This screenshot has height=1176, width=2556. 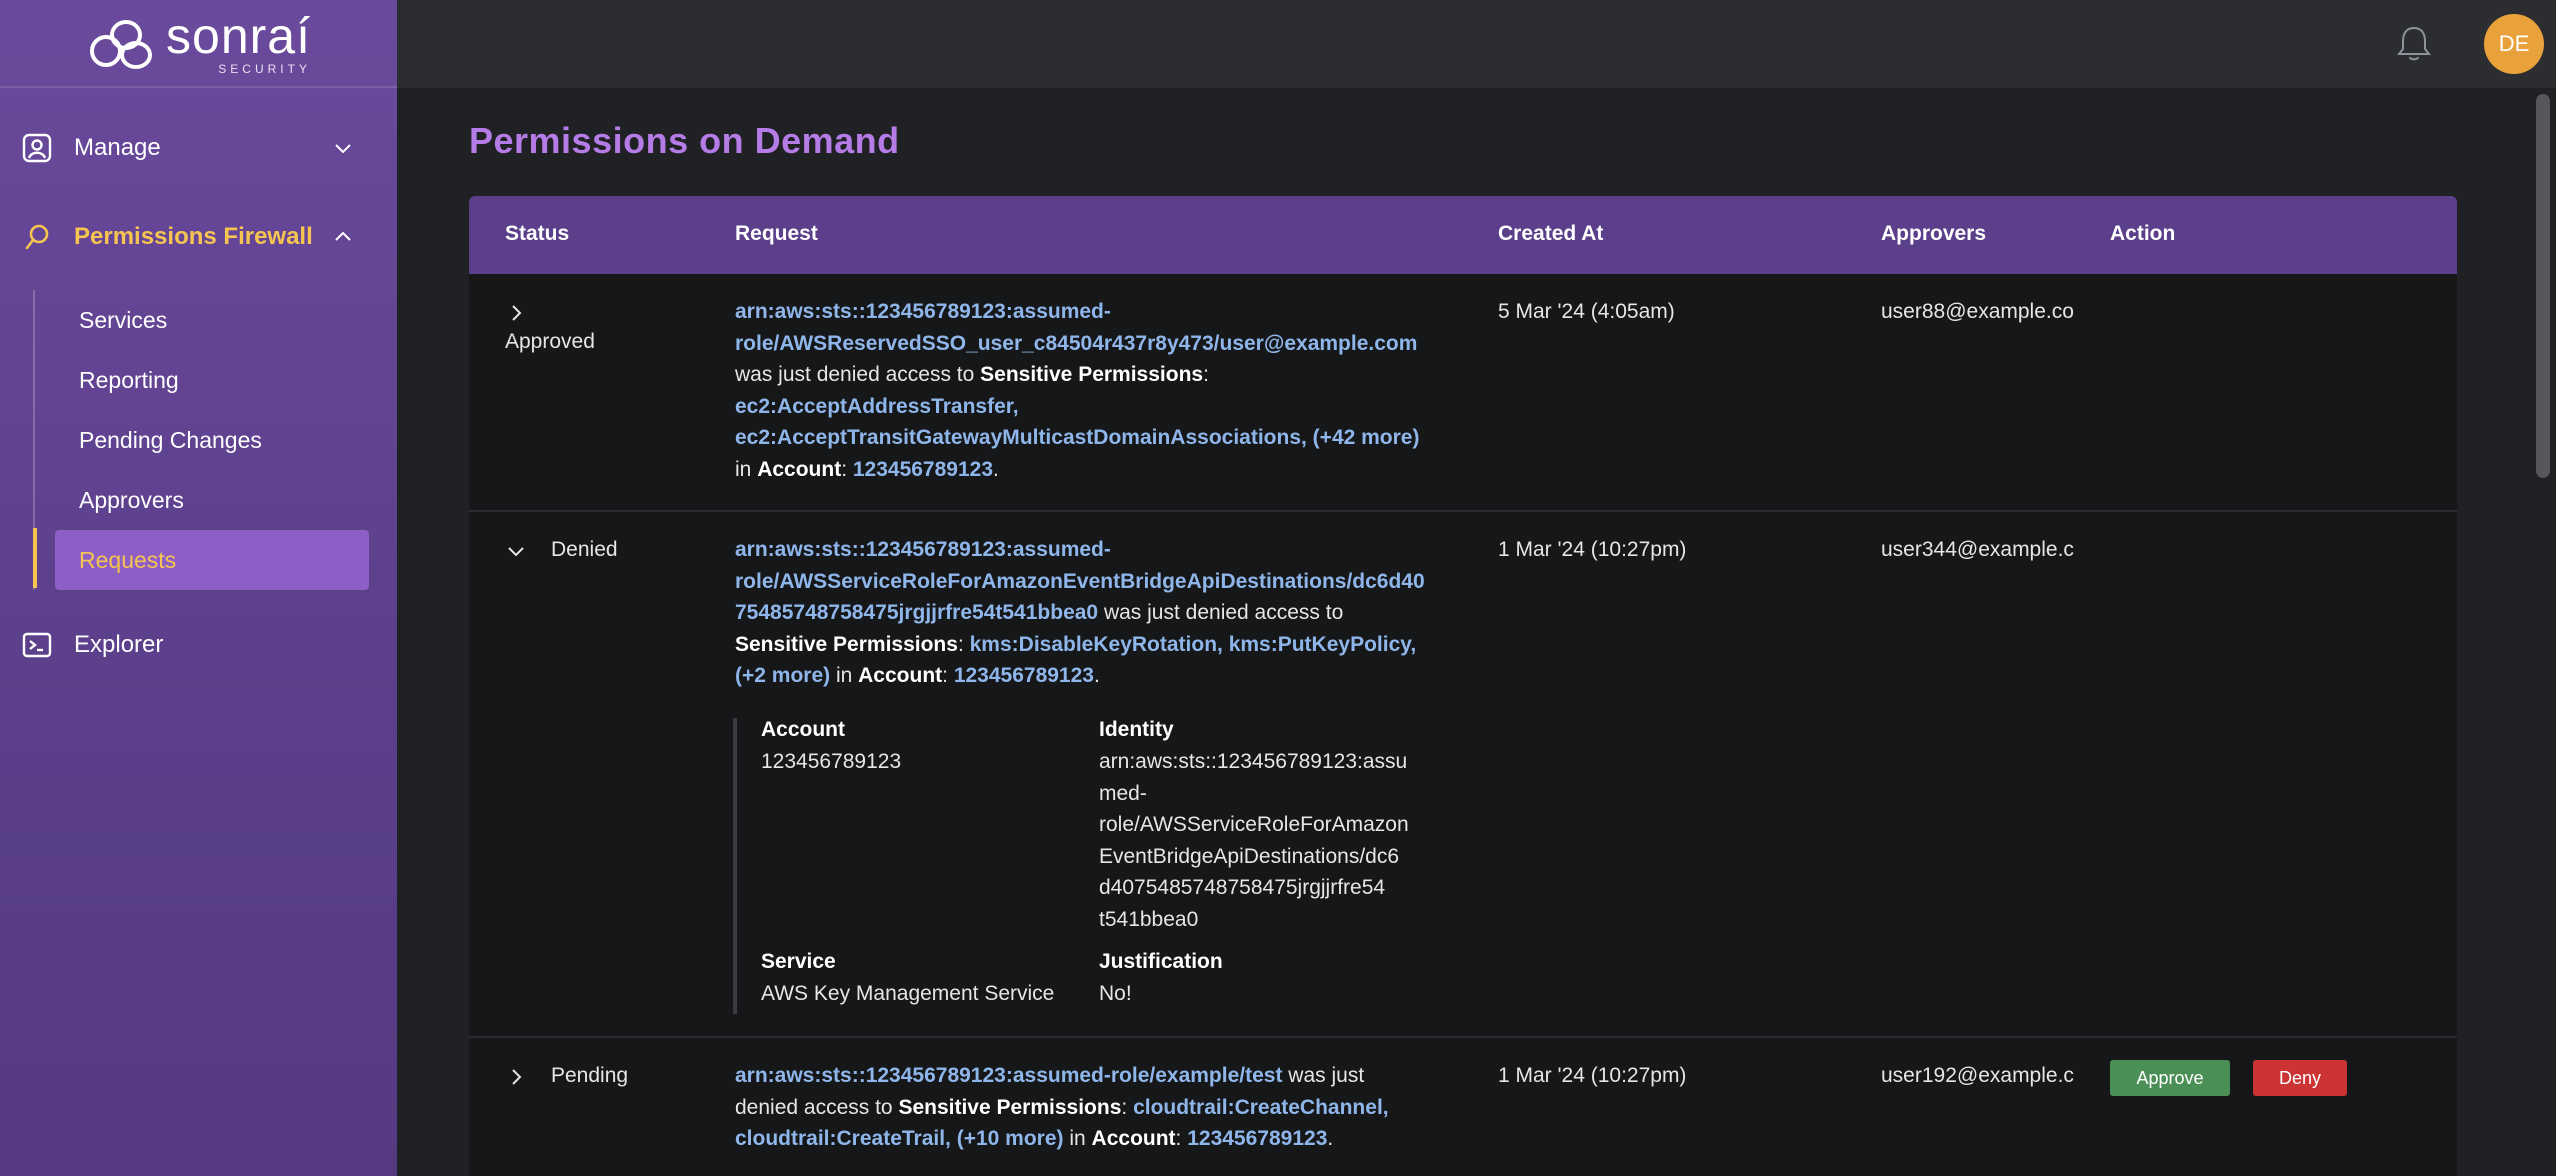 I want to click on approvers: user344@example.c, so click(x=1977, y=549).